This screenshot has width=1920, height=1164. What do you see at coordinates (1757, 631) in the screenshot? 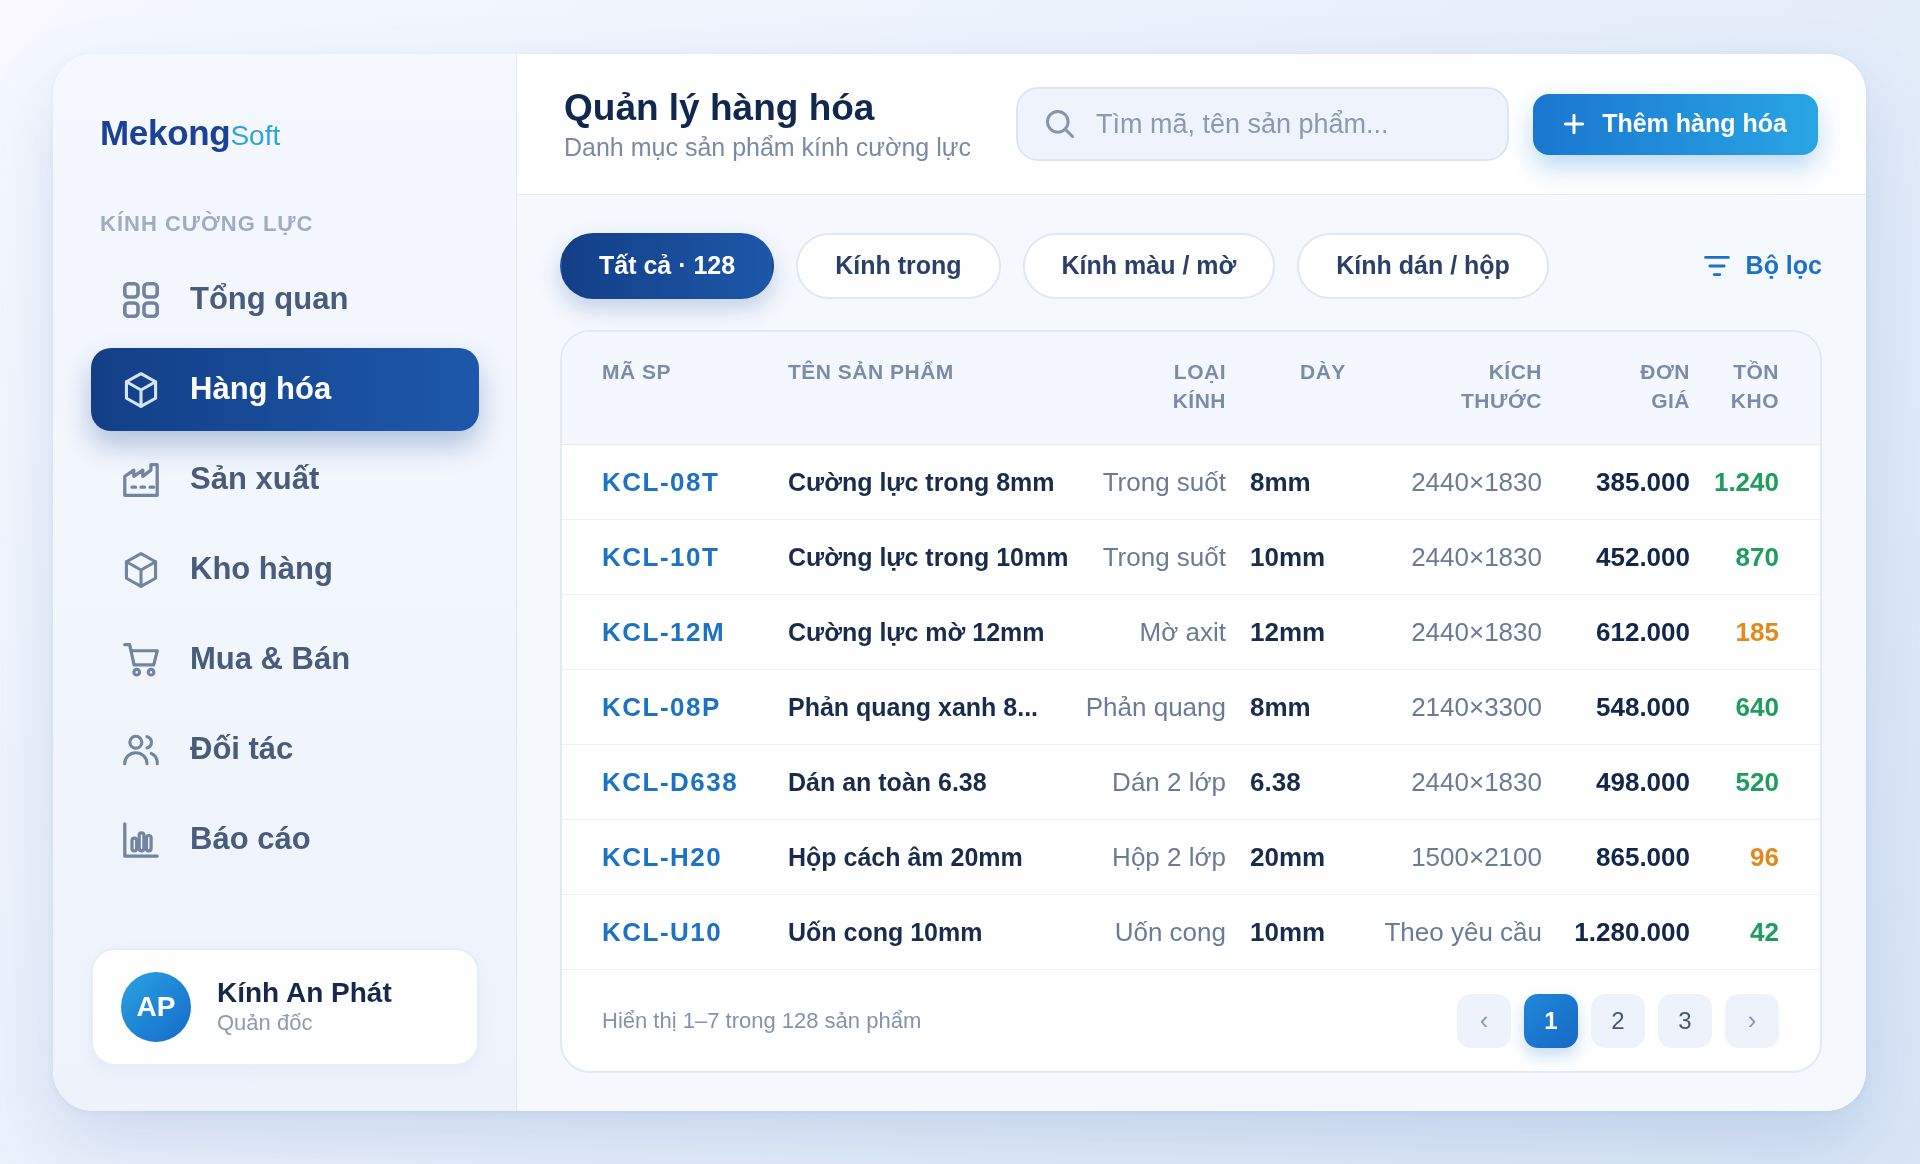
I see `stock-value: 185` at bounding box center [1757, 631].